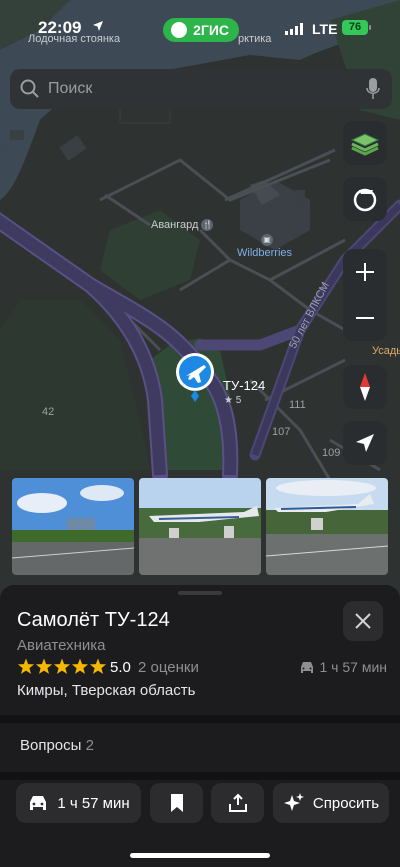 The width and height of the screenshot is (400, 867). I want to click on poi-icon: 🍴, so click(207, 225).